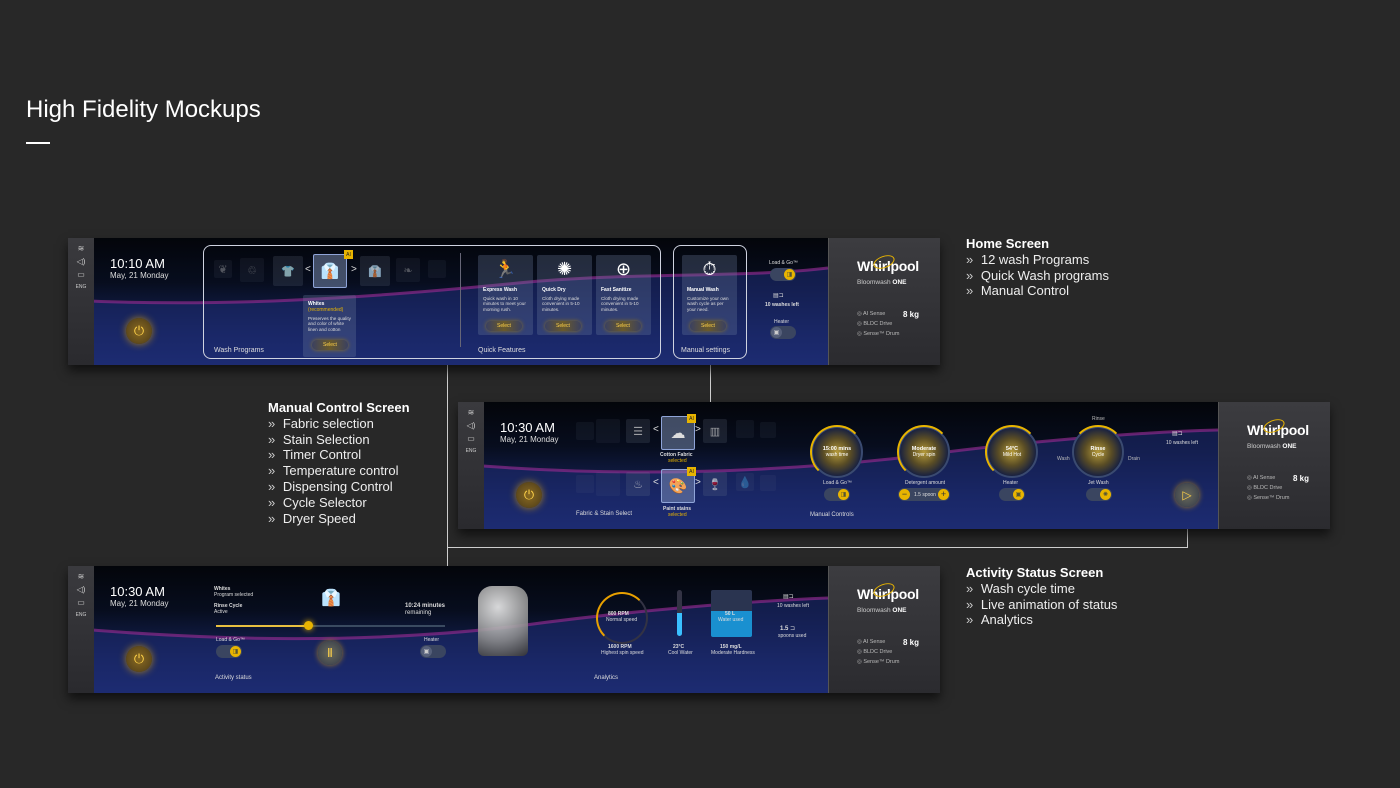  I want to click on program-tile: 👔, so click(375, 271).